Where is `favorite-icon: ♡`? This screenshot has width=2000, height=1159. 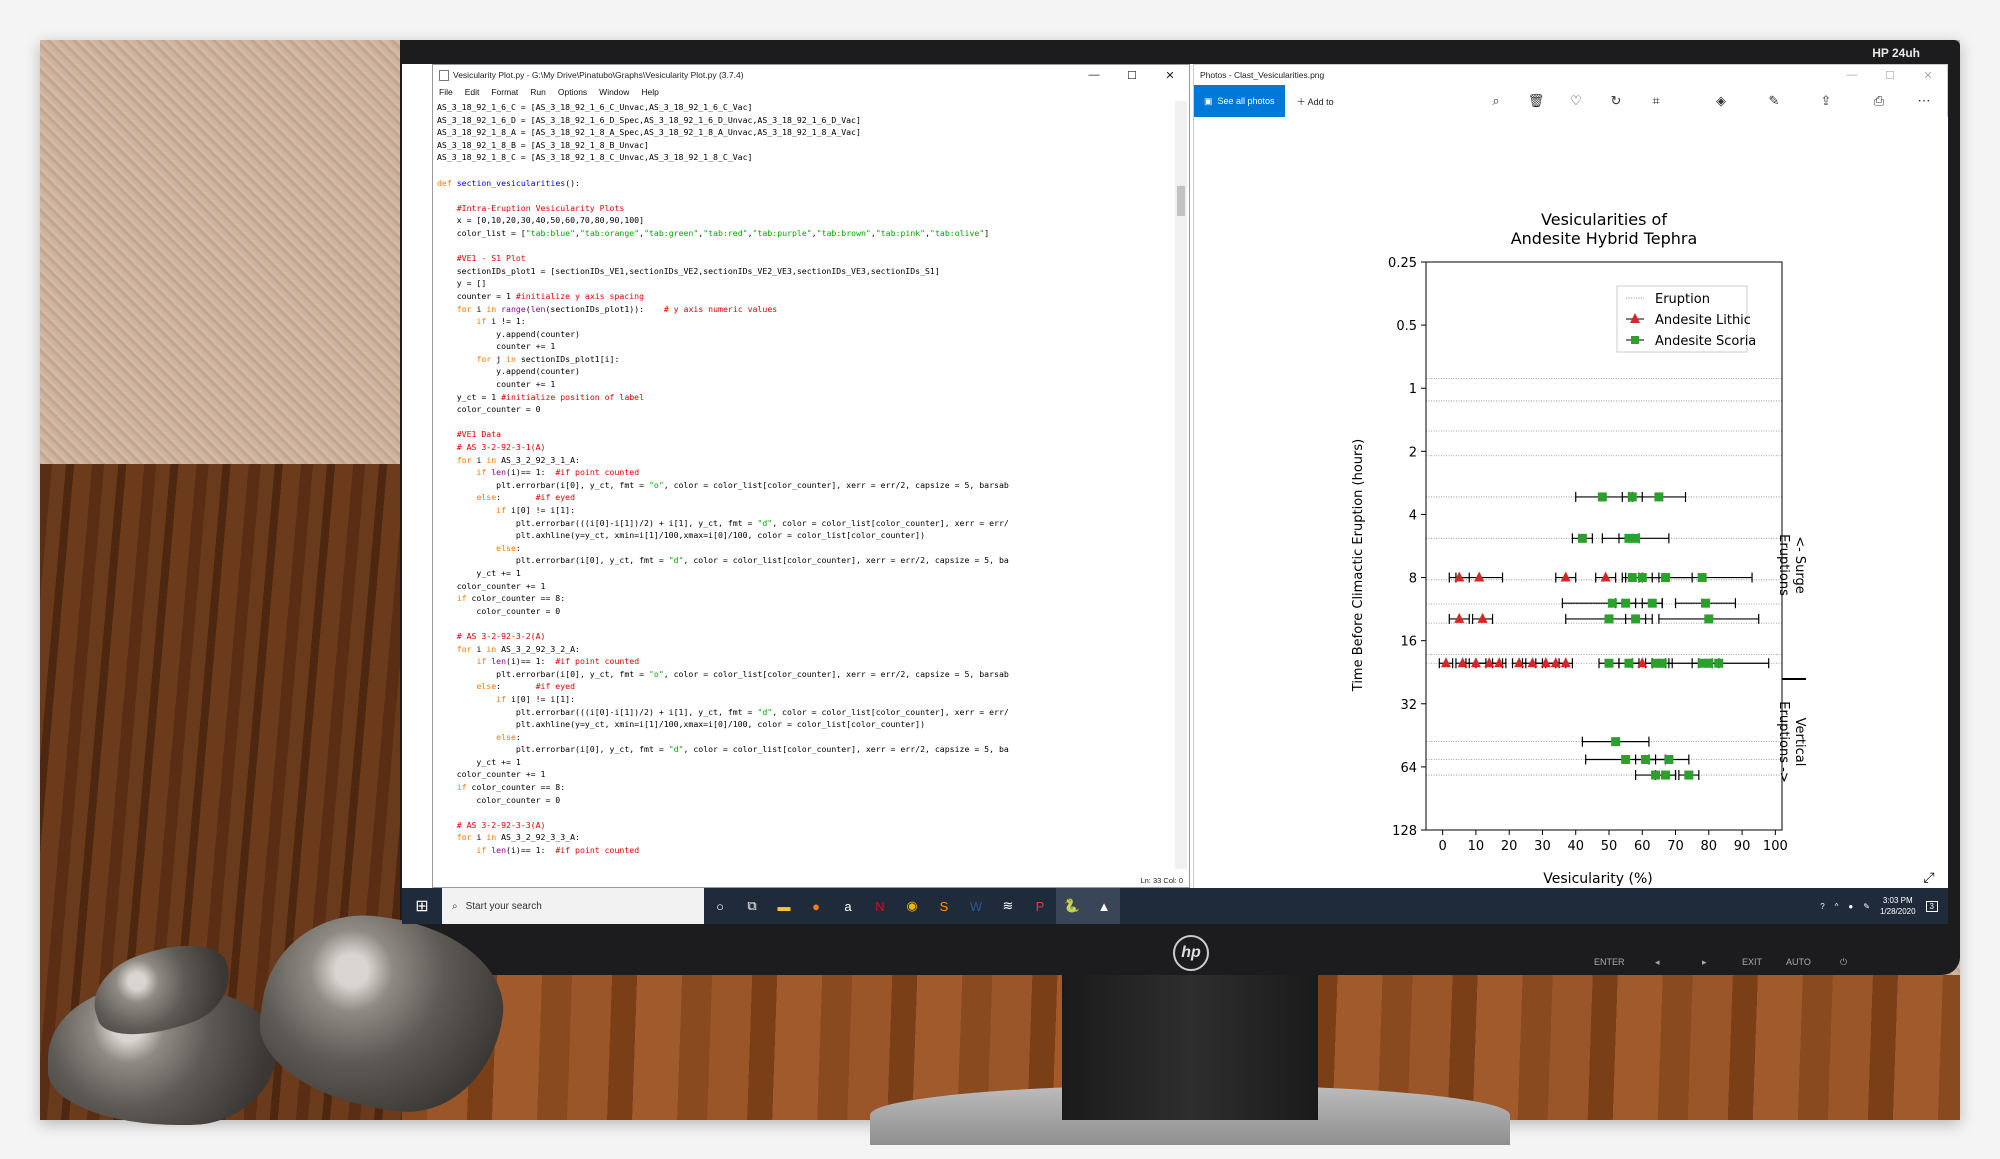 favorite-icon: ♡ is located at coordinates (1576, 101).